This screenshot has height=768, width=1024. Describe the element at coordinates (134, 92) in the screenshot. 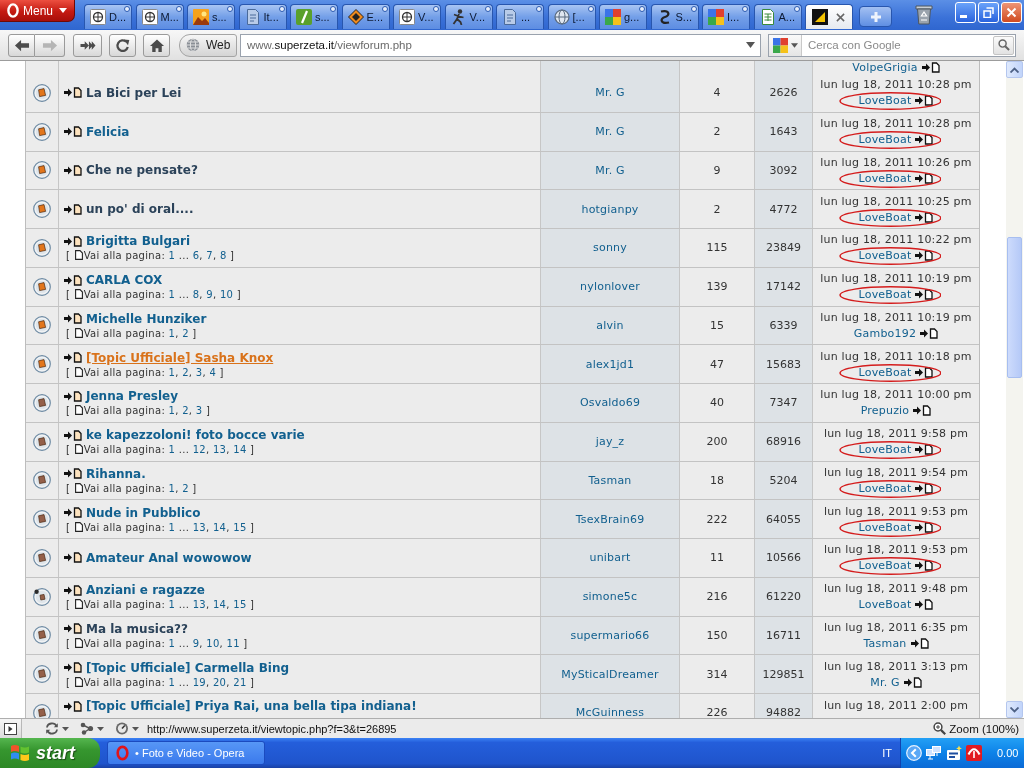

I see `topic-link: La Bici per Lei` at that location.